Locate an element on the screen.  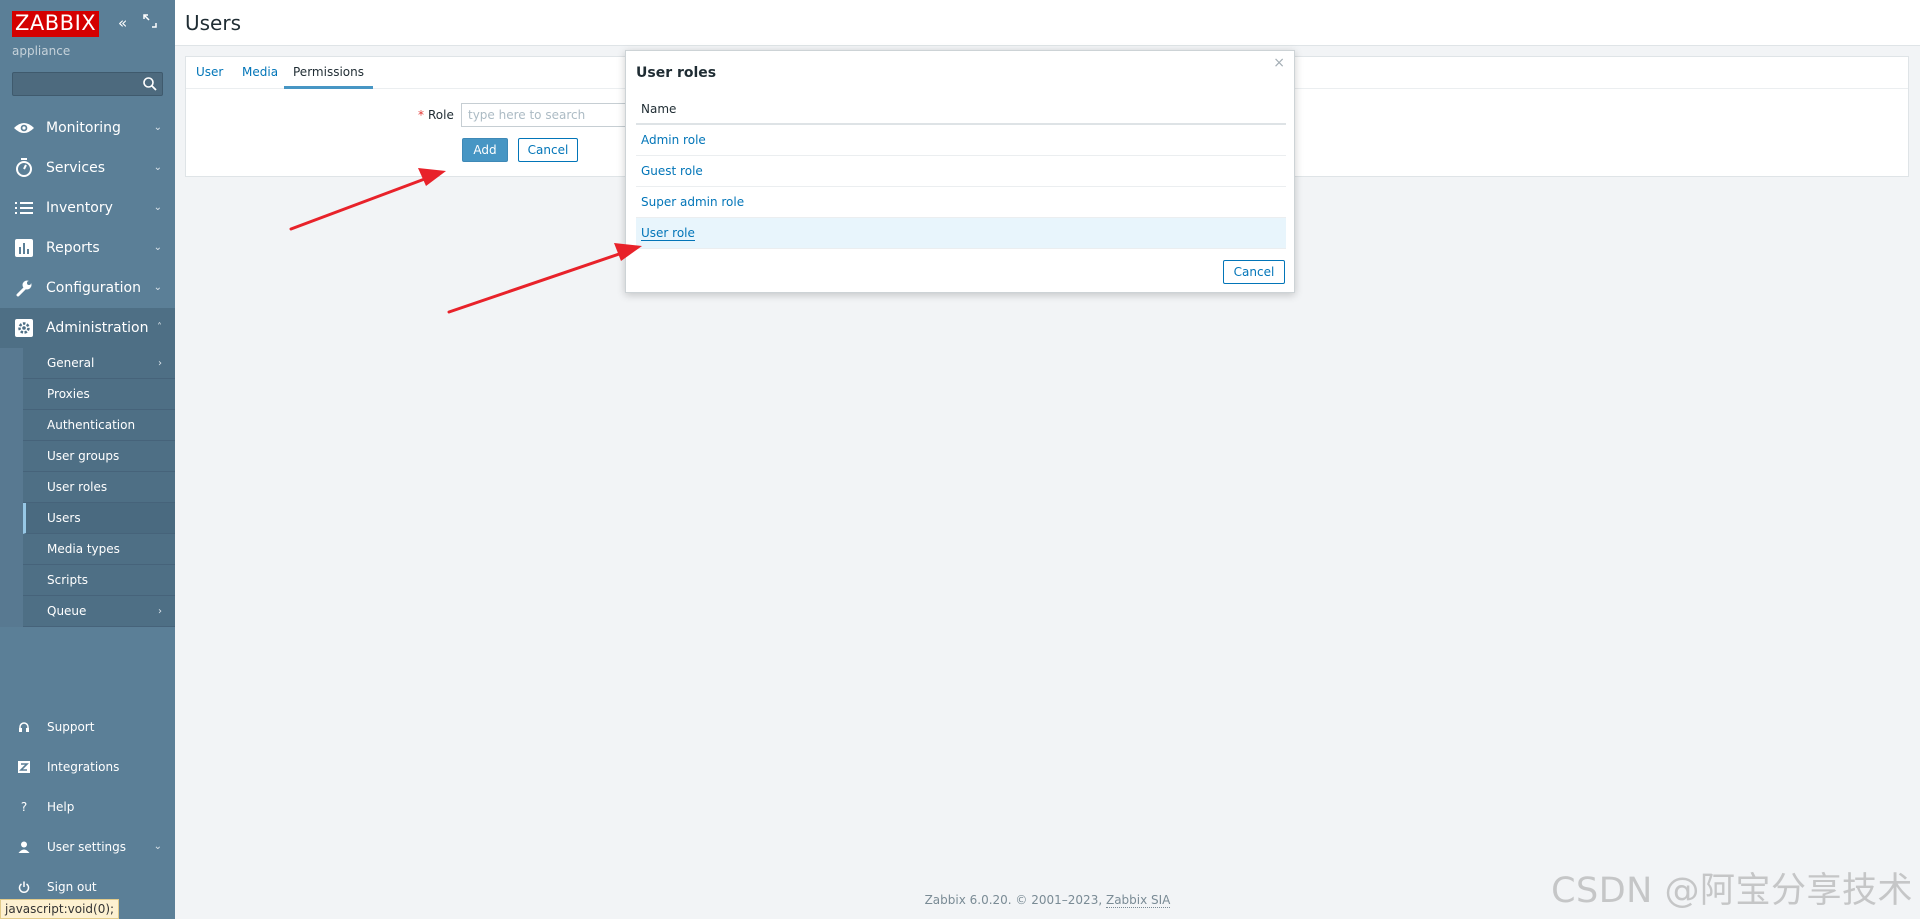
menu-label: Services is located at coordinates (76, 168).